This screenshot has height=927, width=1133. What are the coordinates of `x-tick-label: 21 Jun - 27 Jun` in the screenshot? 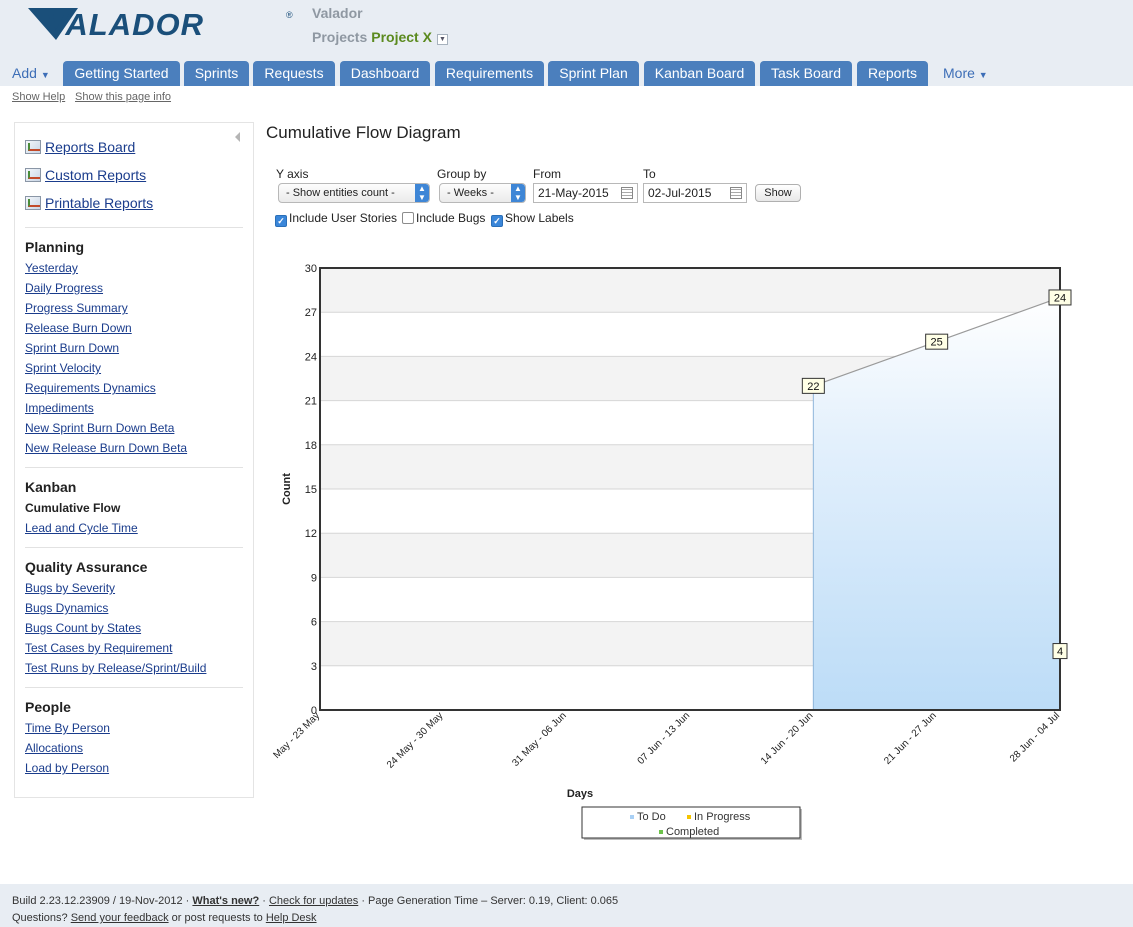 It's located at (910, 738).